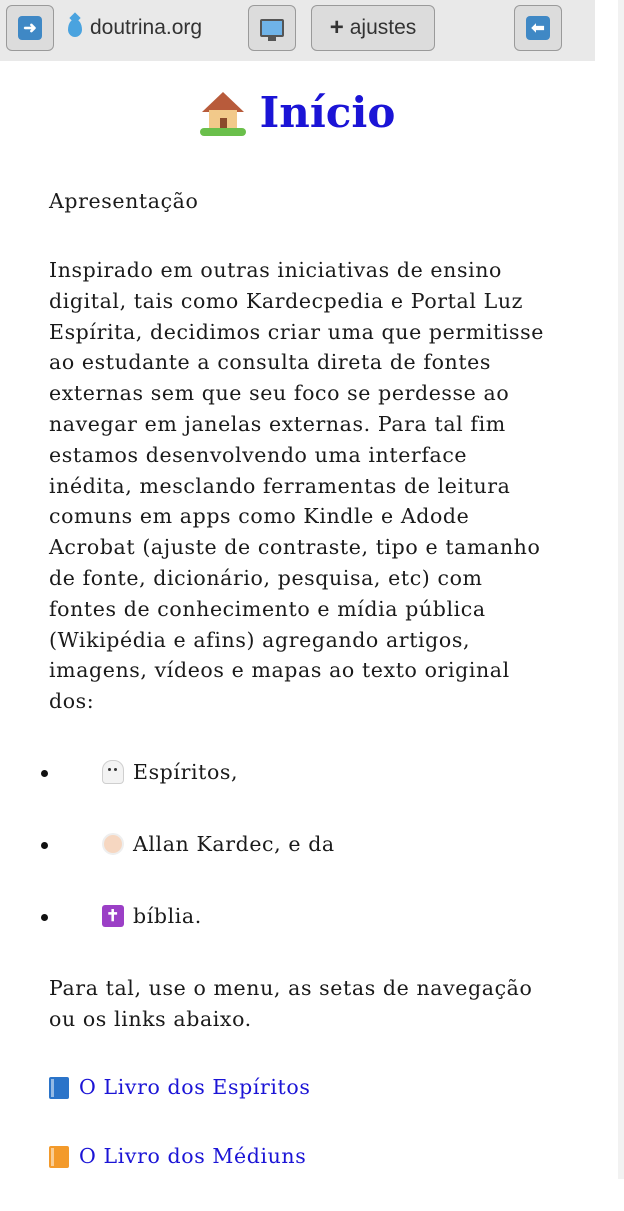  What do you see at coordinates (195, 1087) in the screenshot?
I see `book-link-label: O Livro dos Espíritos` at bounding box center [195, 1087].